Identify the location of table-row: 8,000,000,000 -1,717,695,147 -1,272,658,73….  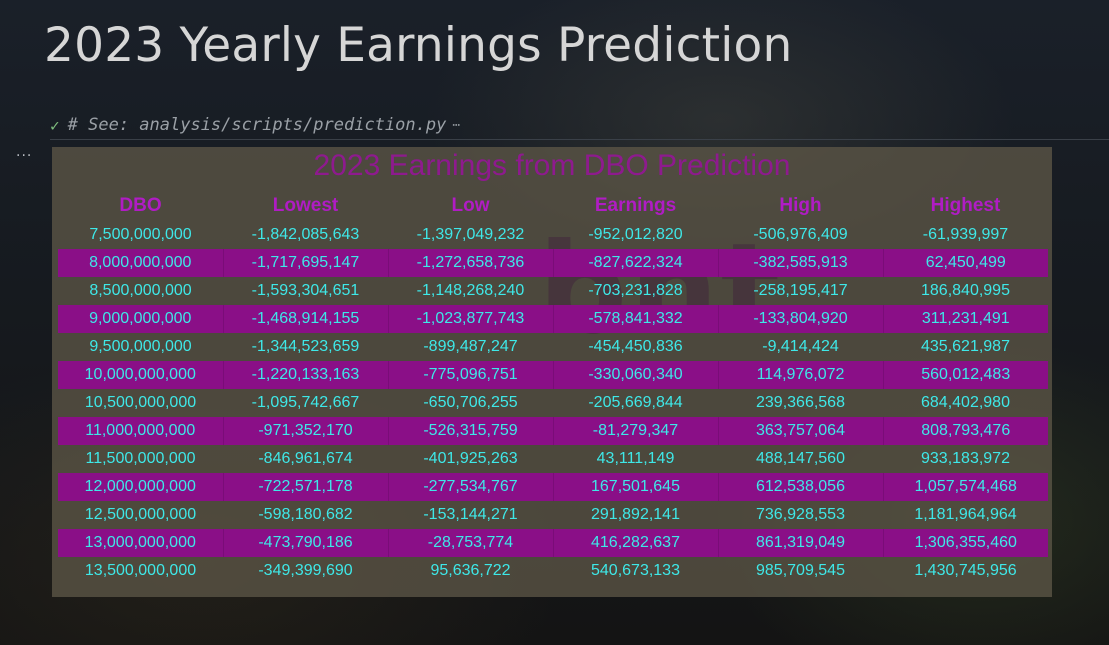
(553, 263).